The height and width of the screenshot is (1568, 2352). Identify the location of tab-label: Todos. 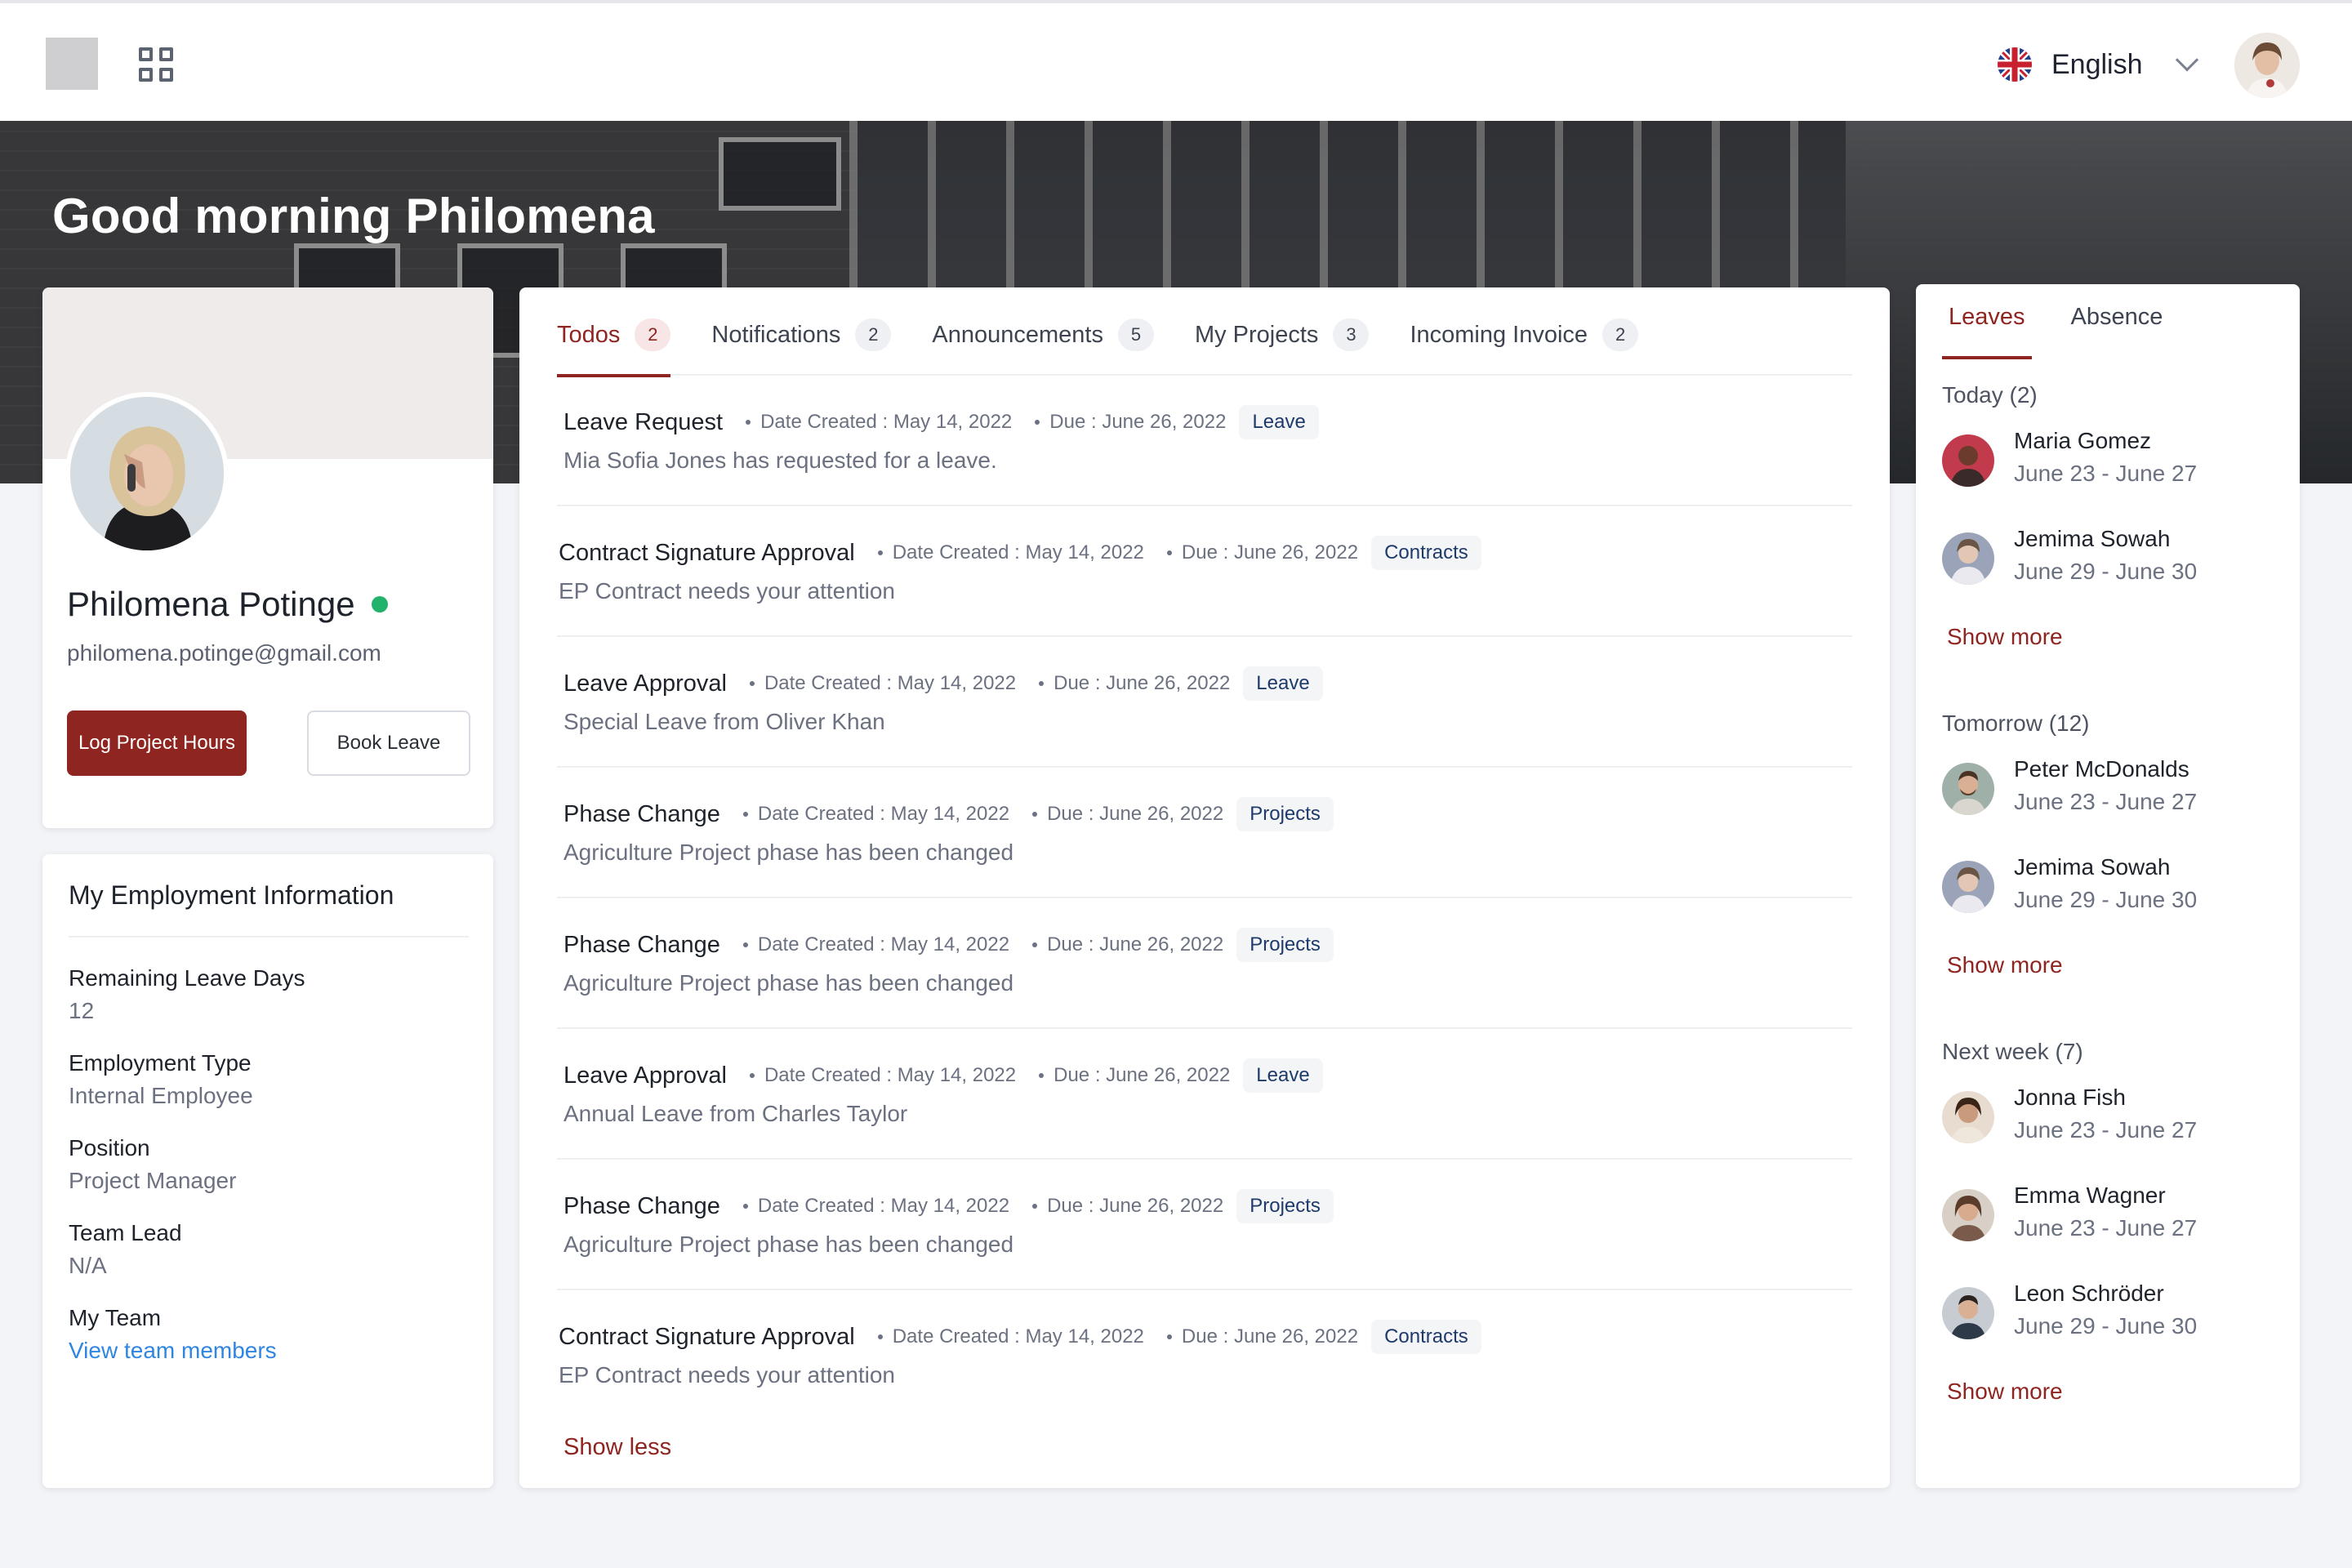
(589, 335).